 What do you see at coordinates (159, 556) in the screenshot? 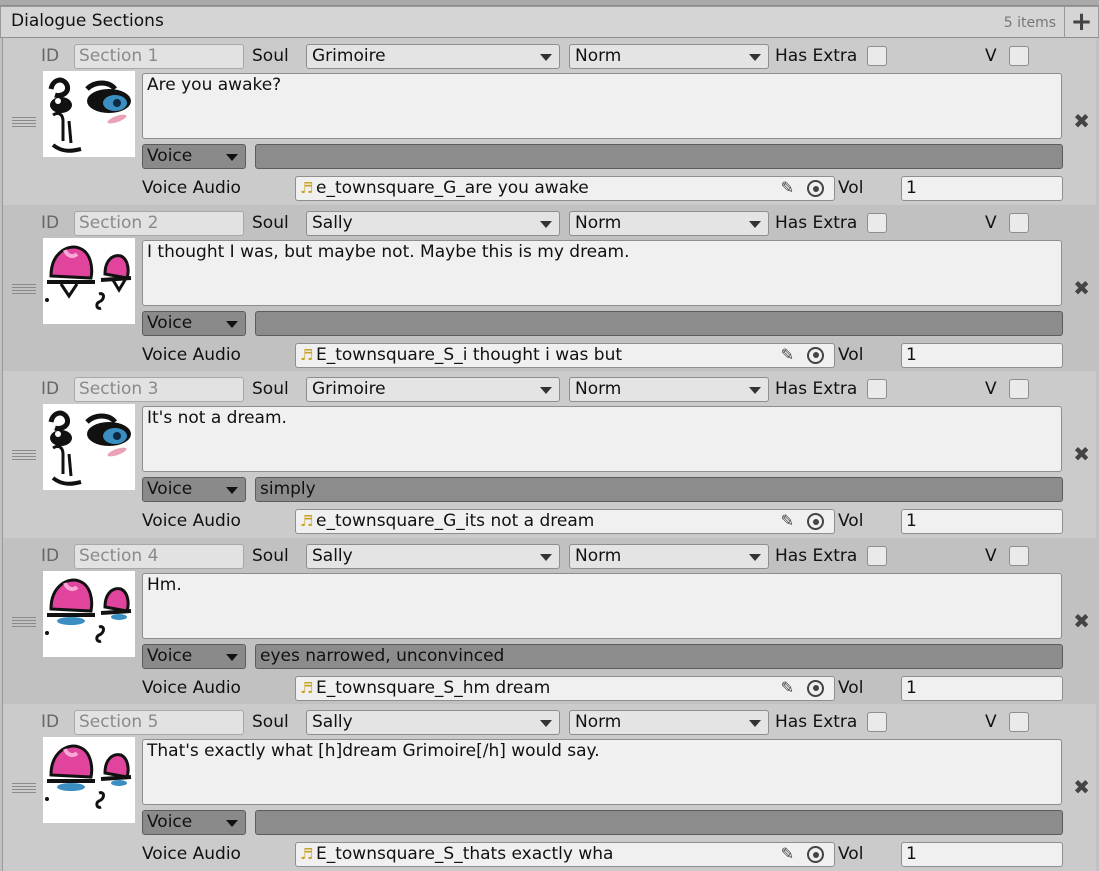
I see `section-id-field: Section 4` at bounding box center [159, 556].